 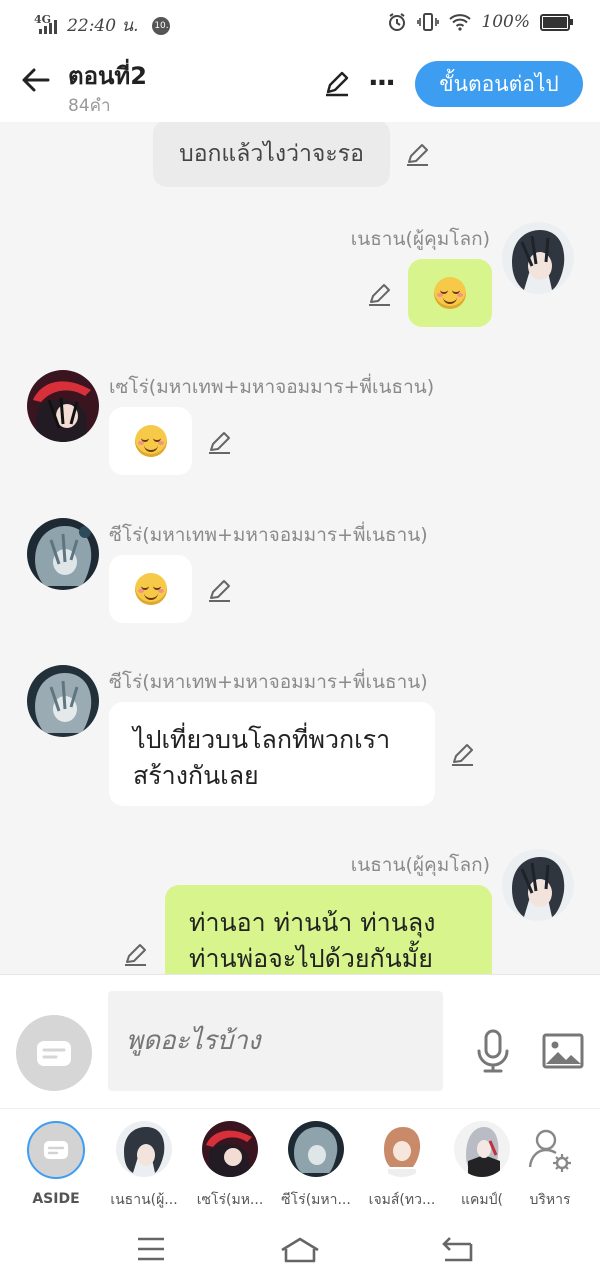 I want to click on aside-avatar, so click(x=56, y=1150).